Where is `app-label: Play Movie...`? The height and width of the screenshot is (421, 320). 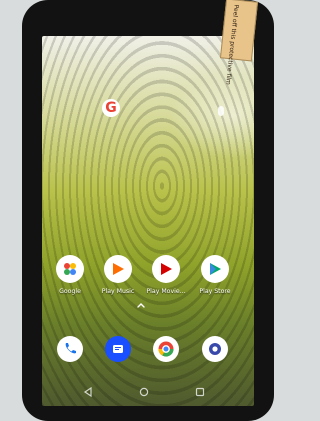 app-label: Play Movie... is located at coordinates (166, 291).